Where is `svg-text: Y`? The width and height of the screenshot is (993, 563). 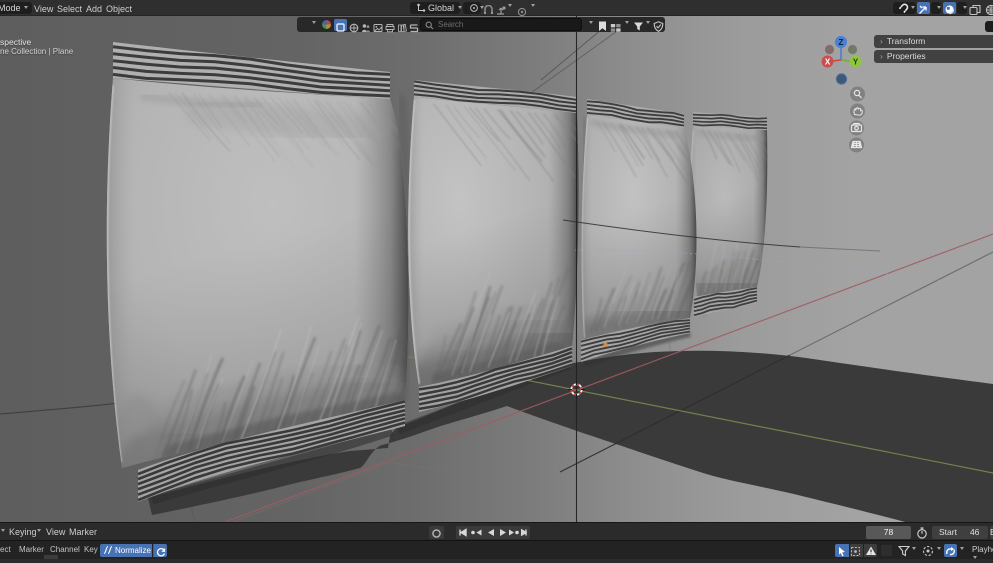 svg-text: Y is located at coordinates (856, 61).